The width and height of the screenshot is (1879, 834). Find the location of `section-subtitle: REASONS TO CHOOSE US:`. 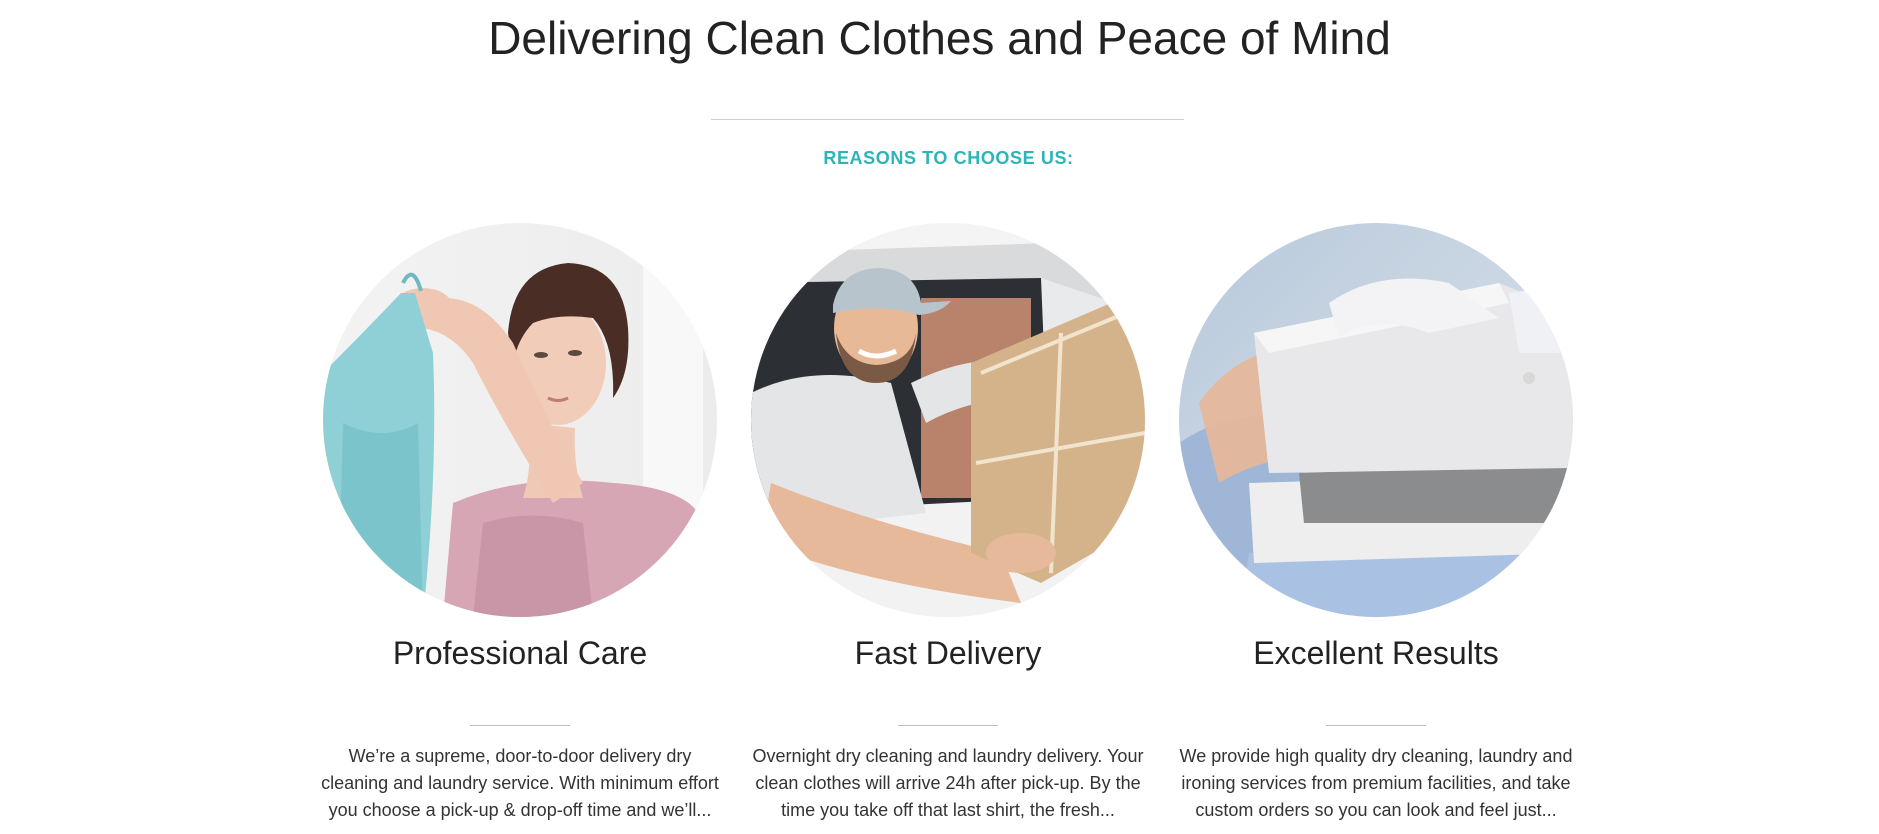

section-subtitle: REASONS TO CHOOSE US: is located at coordinates (948, 158).